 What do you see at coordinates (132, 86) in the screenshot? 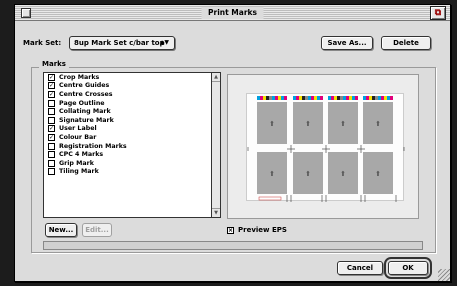
I see `list-item: ✓ Centre Guides` at bounding box center [132, 86].